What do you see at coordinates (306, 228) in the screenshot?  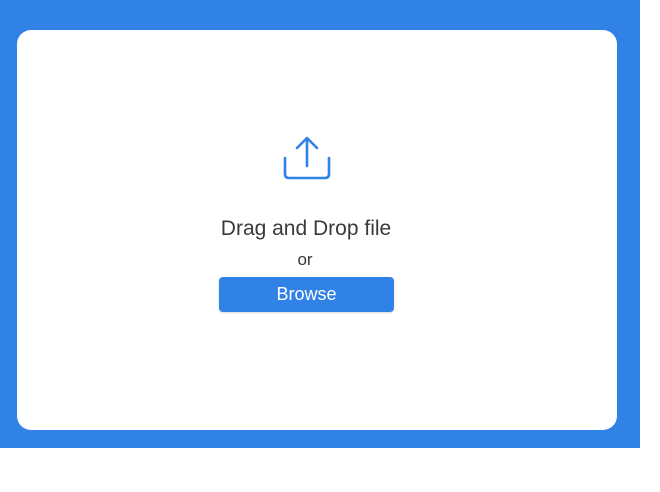 I see `drag-and-drop-title: Drag and Drop file` at bounding box center [306, 228].